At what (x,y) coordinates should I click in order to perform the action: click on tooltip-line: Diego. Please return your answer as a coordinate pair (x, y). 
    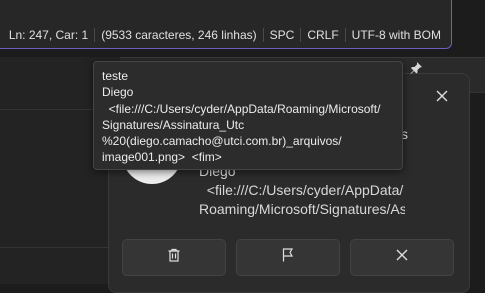
    Looking at the image, I should click on (118, 92).